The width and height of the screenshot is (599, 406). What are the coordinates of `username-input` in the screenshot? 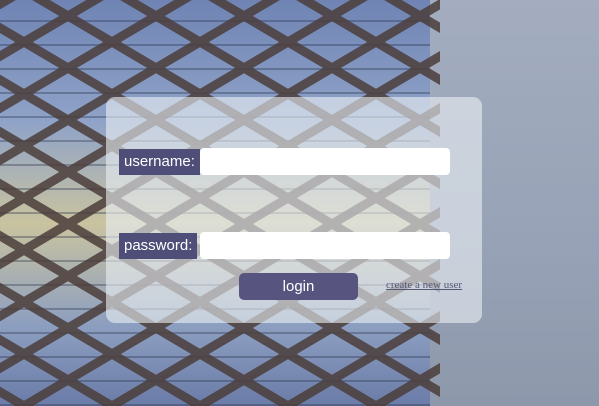 It's located at (325, 161).